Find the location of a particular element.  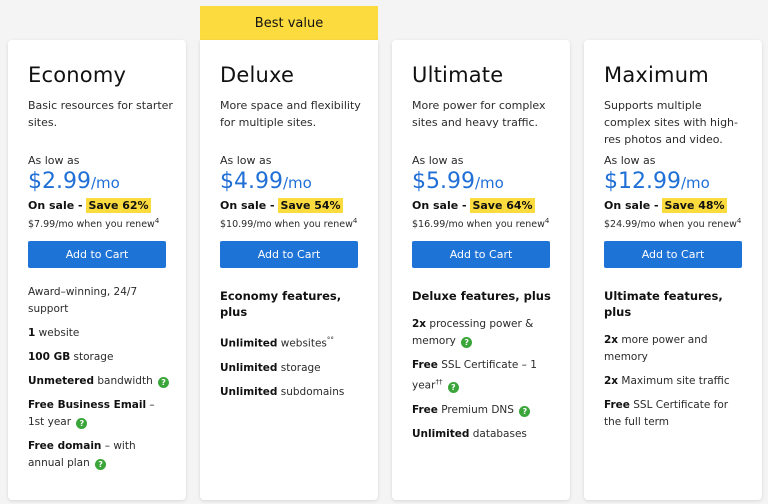

plan-price: $12.99/mo is located at coordinates (677, 182).